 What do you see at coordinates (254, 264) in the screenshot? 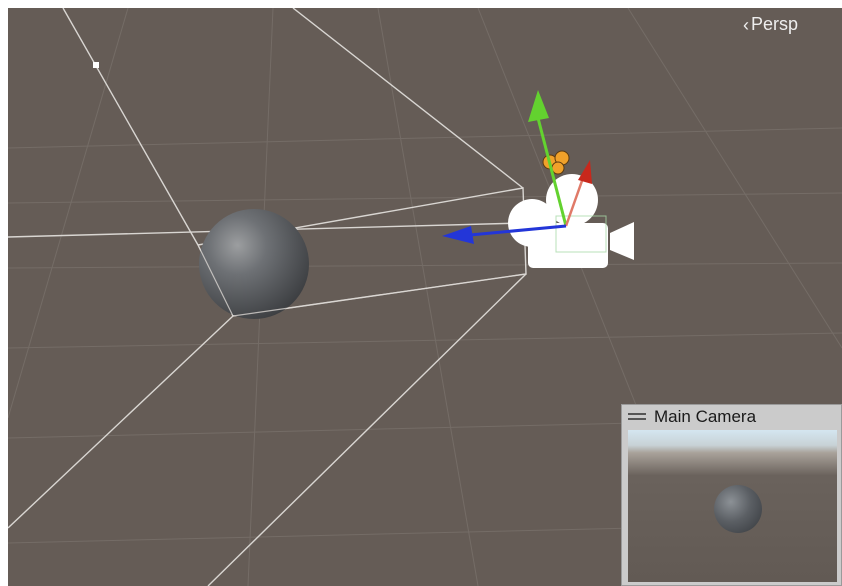
I see `sphere-object` at bounding box center [254, 264].